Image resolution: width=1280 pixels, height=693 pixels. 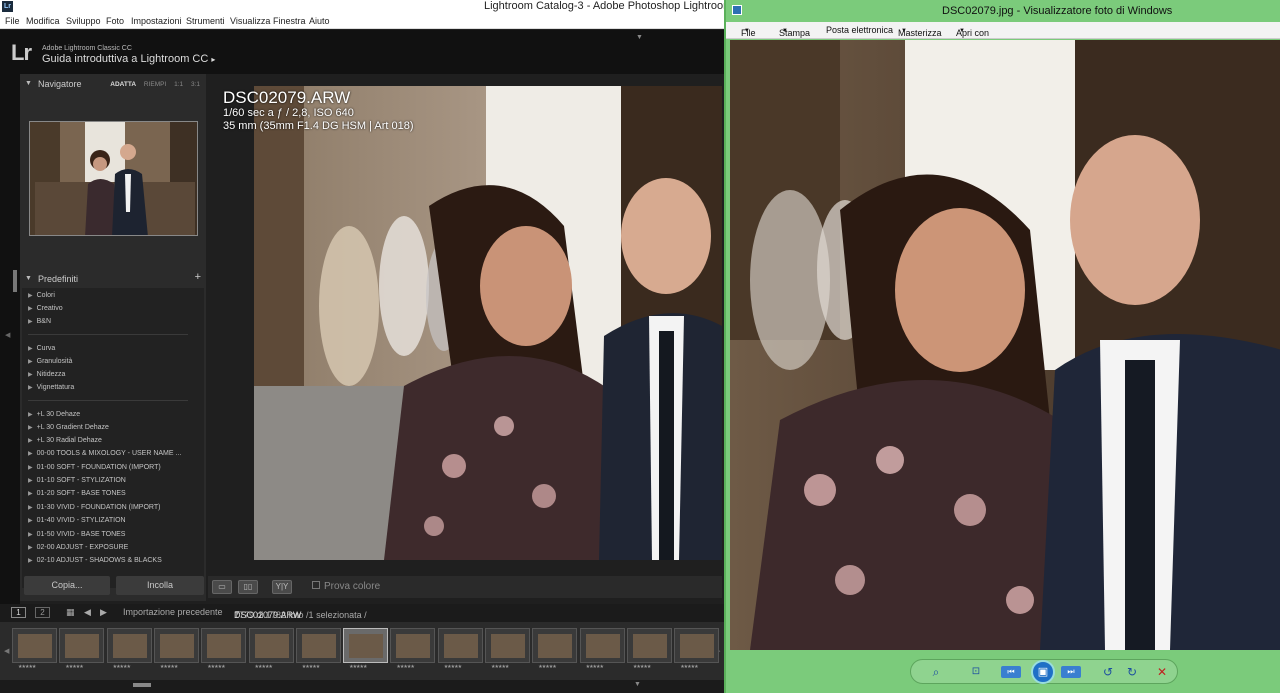 I want to click on before-after-icon: ▯▯, so click(x=248, y=587).